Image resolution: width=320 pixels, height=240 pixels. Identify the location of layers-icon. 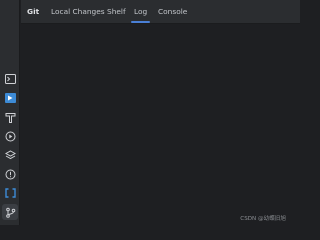
(10, 155).